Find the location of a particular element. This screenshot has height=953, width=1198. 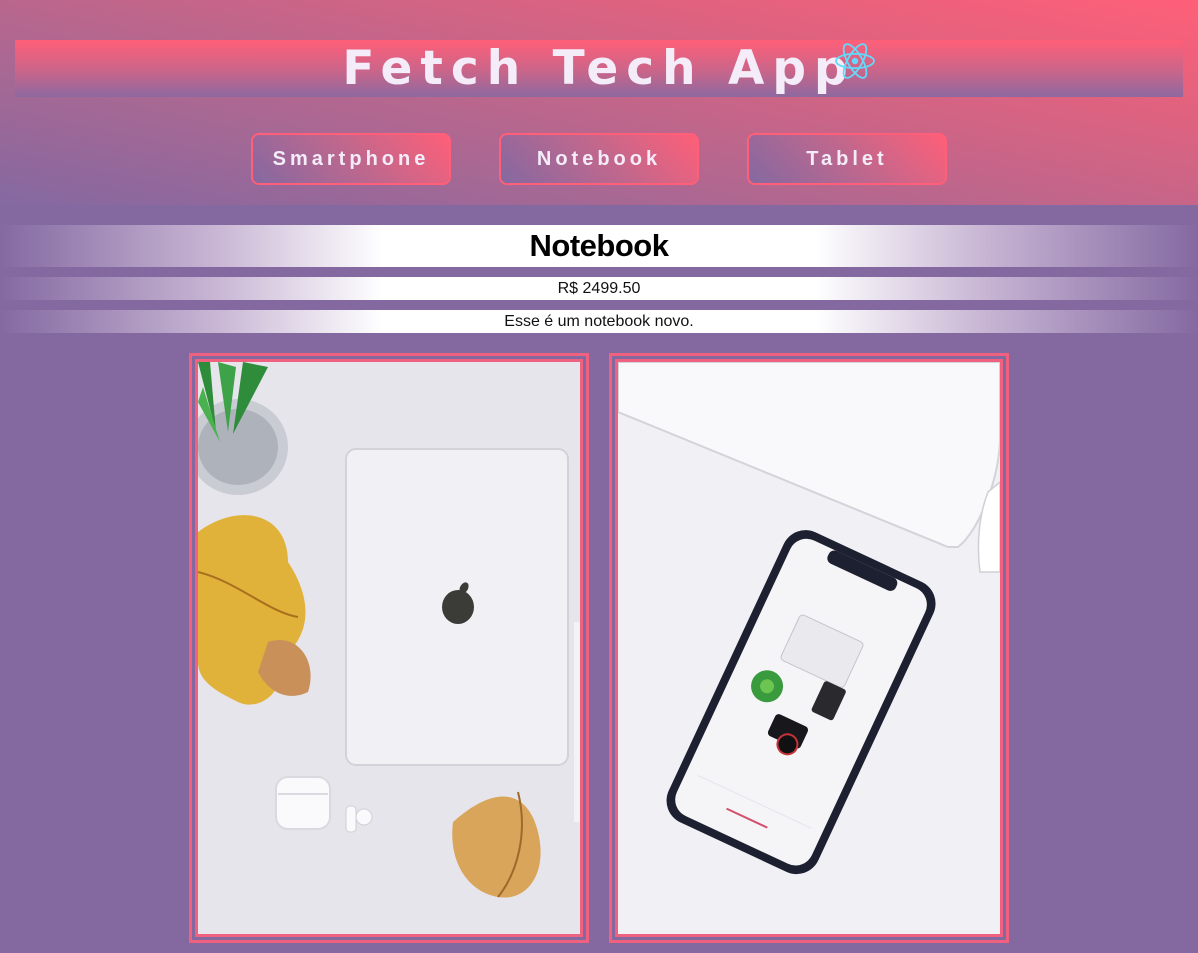

category-nav: Smartphone Notebook Tablet is located at coordinates (599, 159).